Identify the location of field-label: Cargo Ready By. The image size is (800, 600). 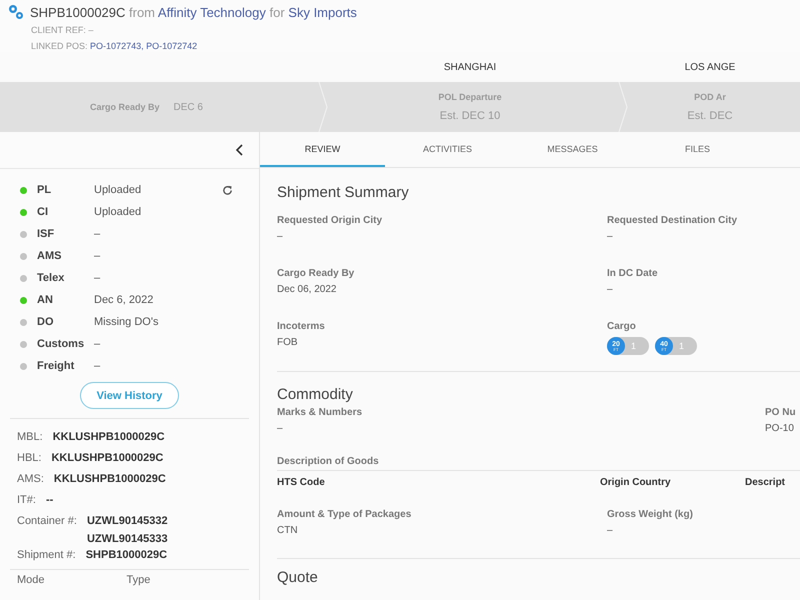
(316, 273).